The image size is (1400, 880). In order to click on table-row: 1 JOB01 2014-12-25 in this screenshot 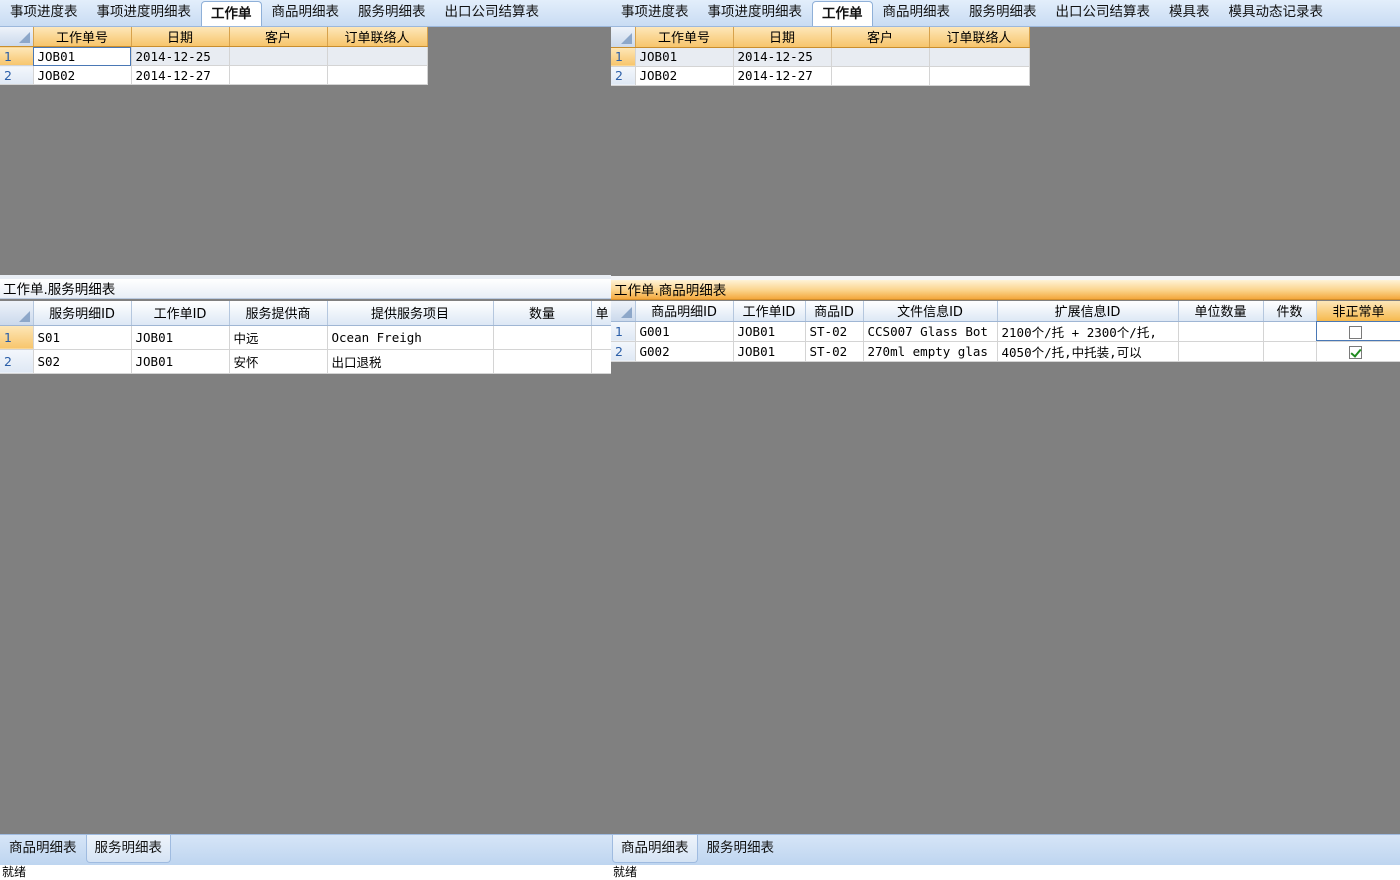, I will do `click(214, 56)`.